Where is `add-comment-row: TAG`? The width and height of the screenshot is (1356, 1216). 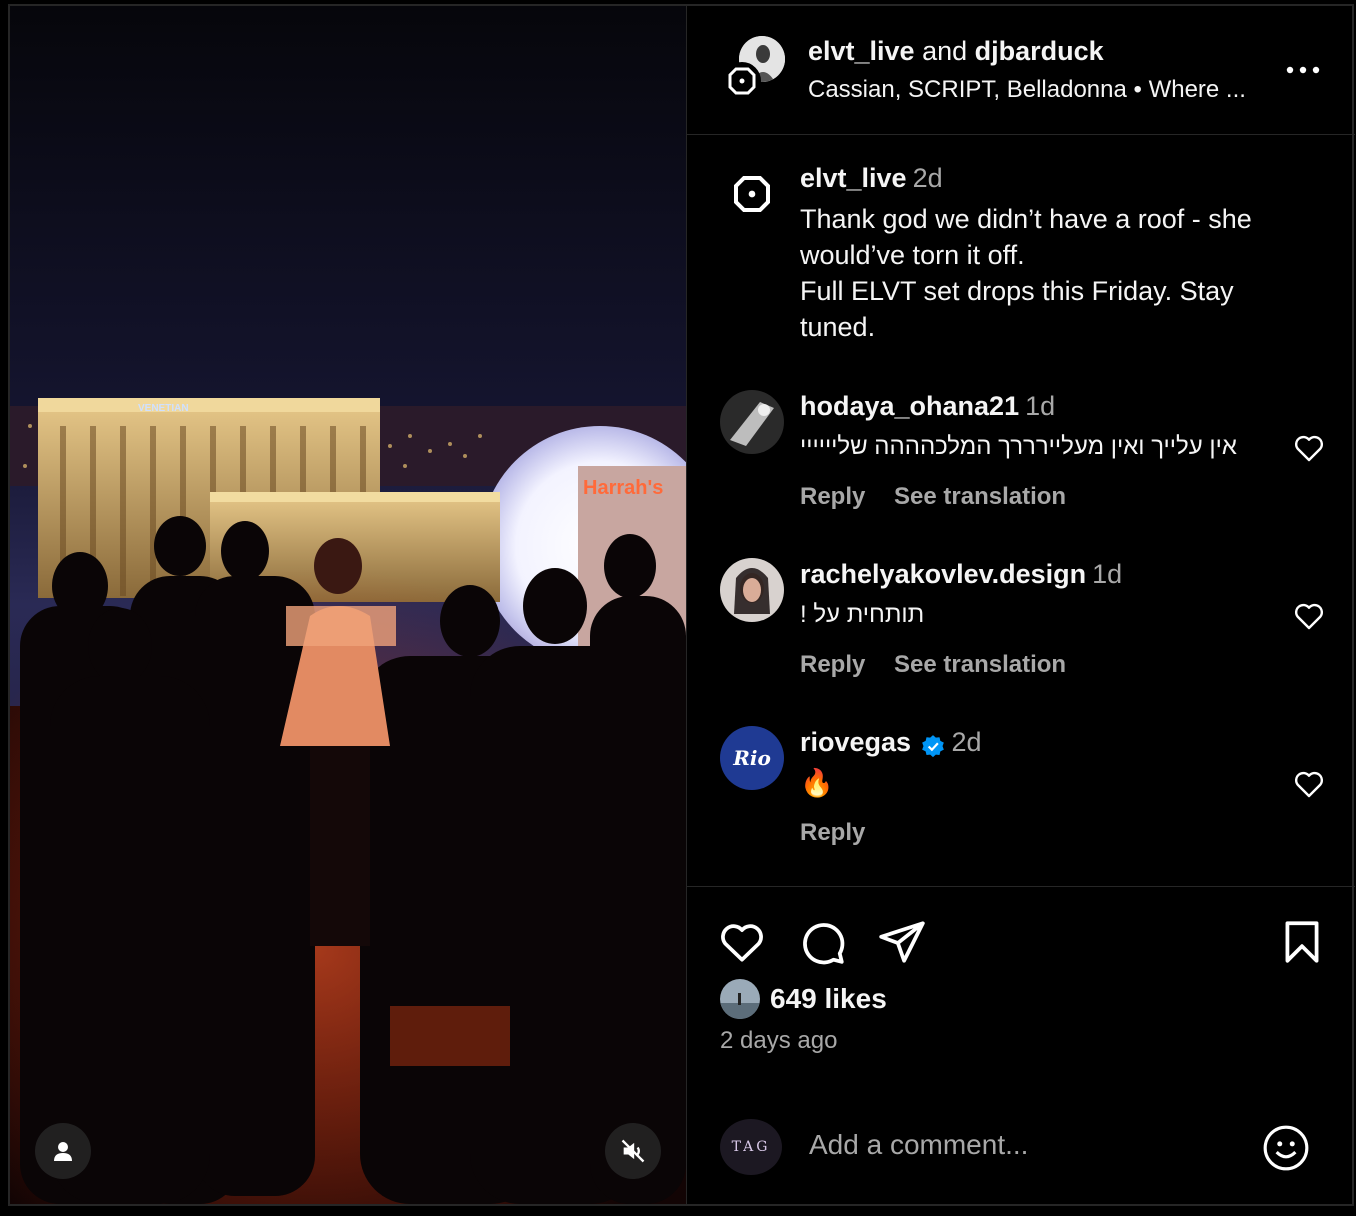 add-comment-row: TAG is located at coordinates (1021, 1147).